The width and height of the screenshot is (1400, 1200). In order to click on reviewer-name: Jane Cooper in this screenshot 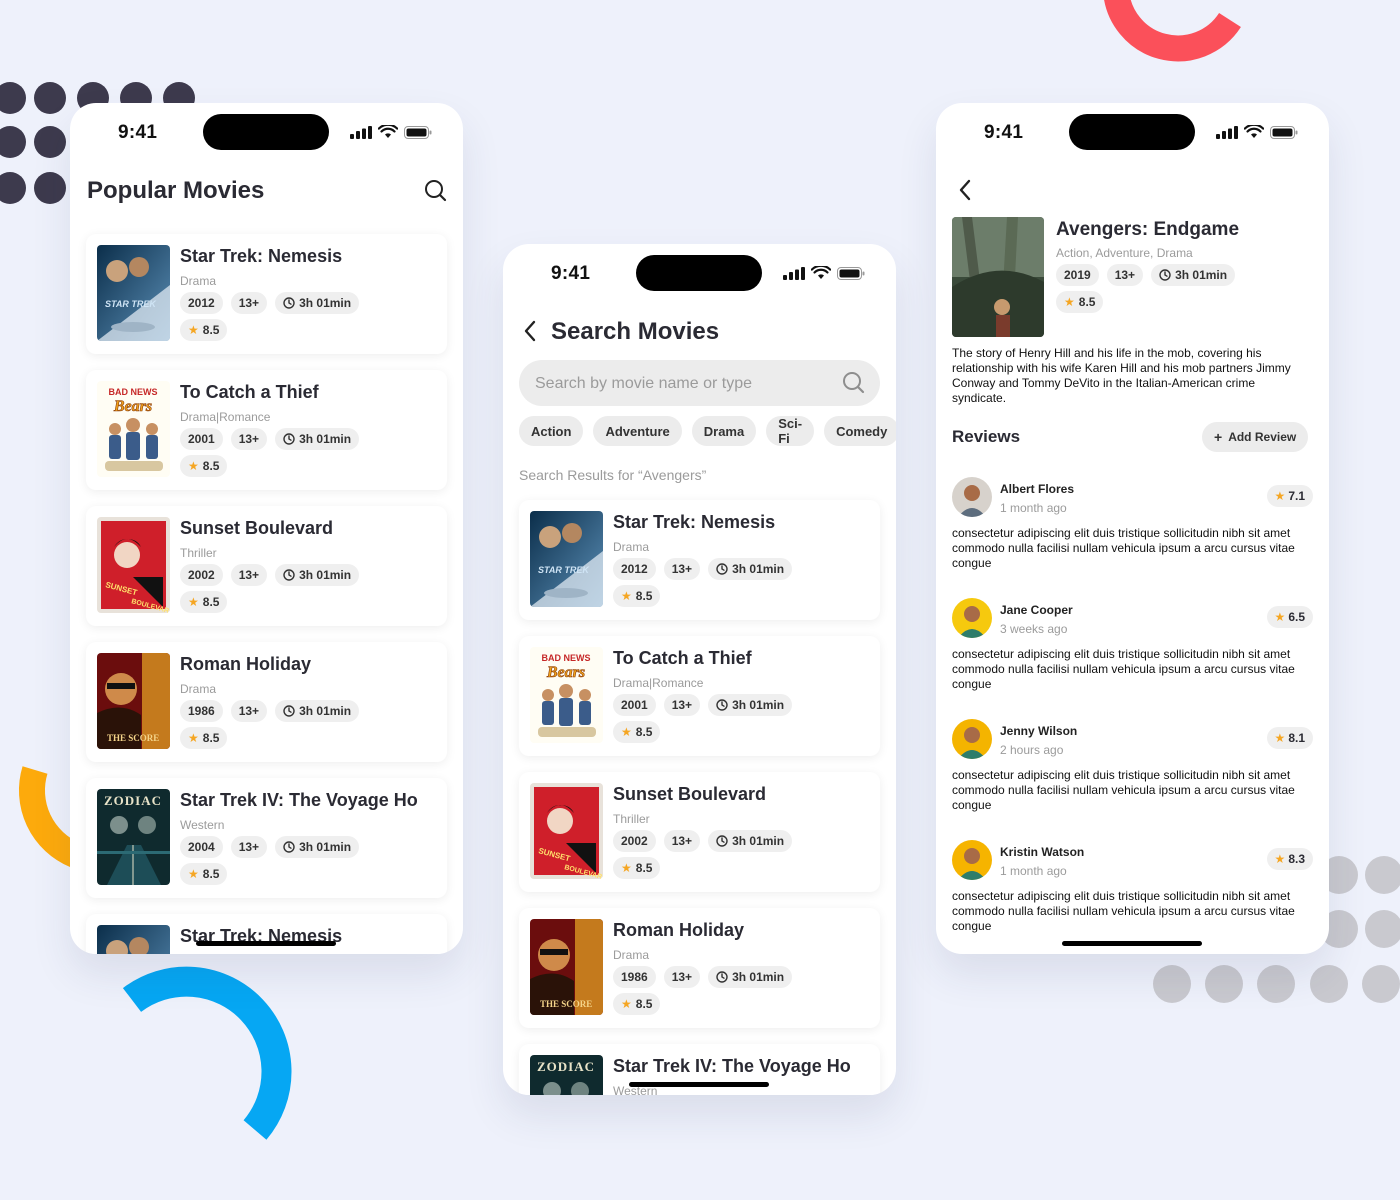, I will do `click(1036, 610)`.